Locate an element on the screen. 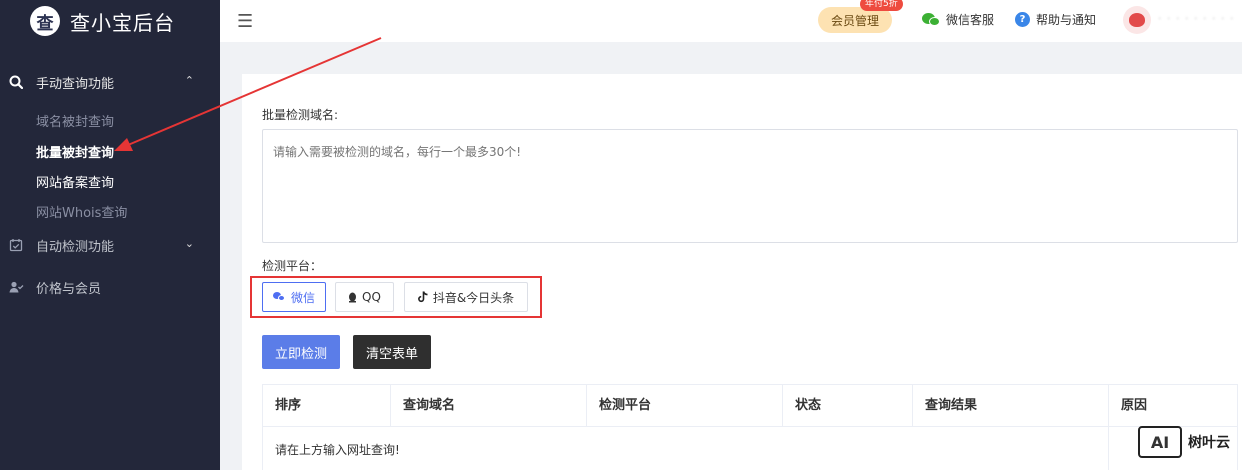 Image resolution: width=1242 pixels, height=470 pixels. brand-title: 查小宝后台 is located at coordinates (122, 22).